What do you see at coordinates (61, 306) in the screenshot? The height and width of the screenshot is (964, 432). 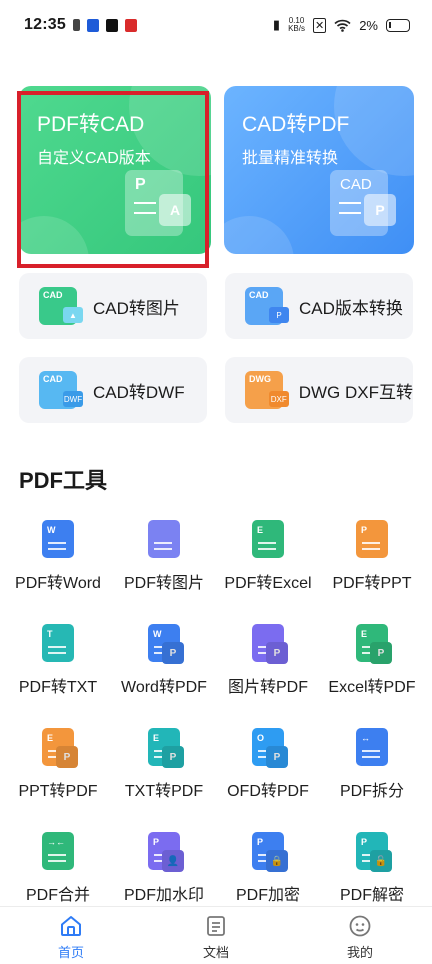 I see `cad-image-icon: CAD ▲` at bounding box center [61, 306].